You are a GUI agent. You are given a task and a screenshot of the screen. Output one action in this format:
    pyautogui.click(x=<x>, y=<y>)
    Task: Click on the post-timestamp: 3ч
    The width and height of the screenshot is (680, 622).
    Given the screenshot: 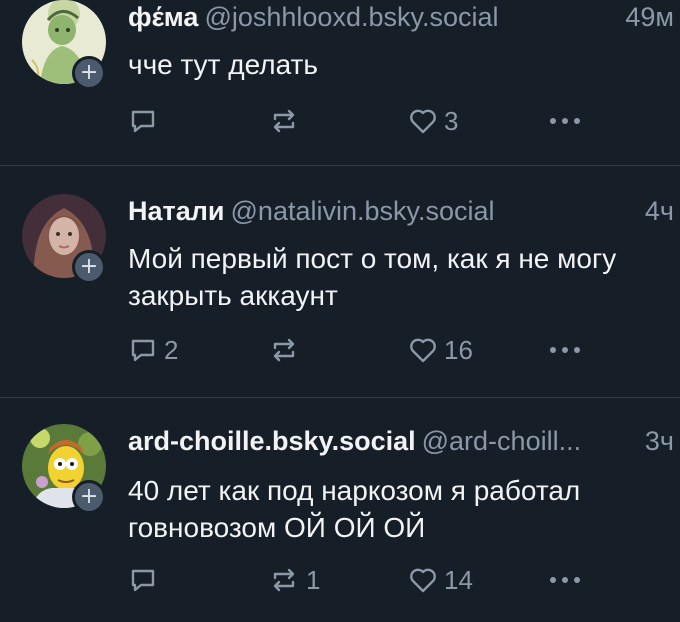 What is the action you would take?
    pyautogui.click(x=659, y=441)
    